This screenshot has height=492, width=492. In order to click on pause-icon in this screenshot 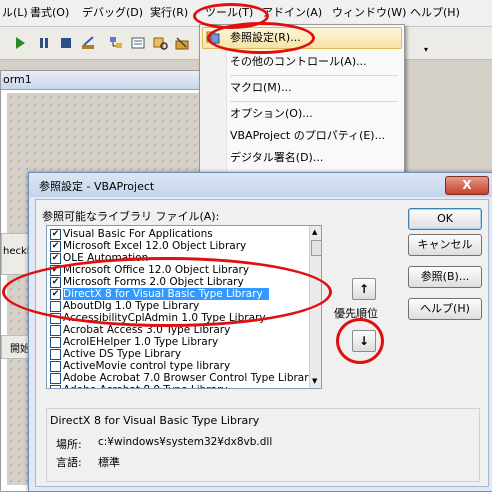, I will do `click(44, 43)`.